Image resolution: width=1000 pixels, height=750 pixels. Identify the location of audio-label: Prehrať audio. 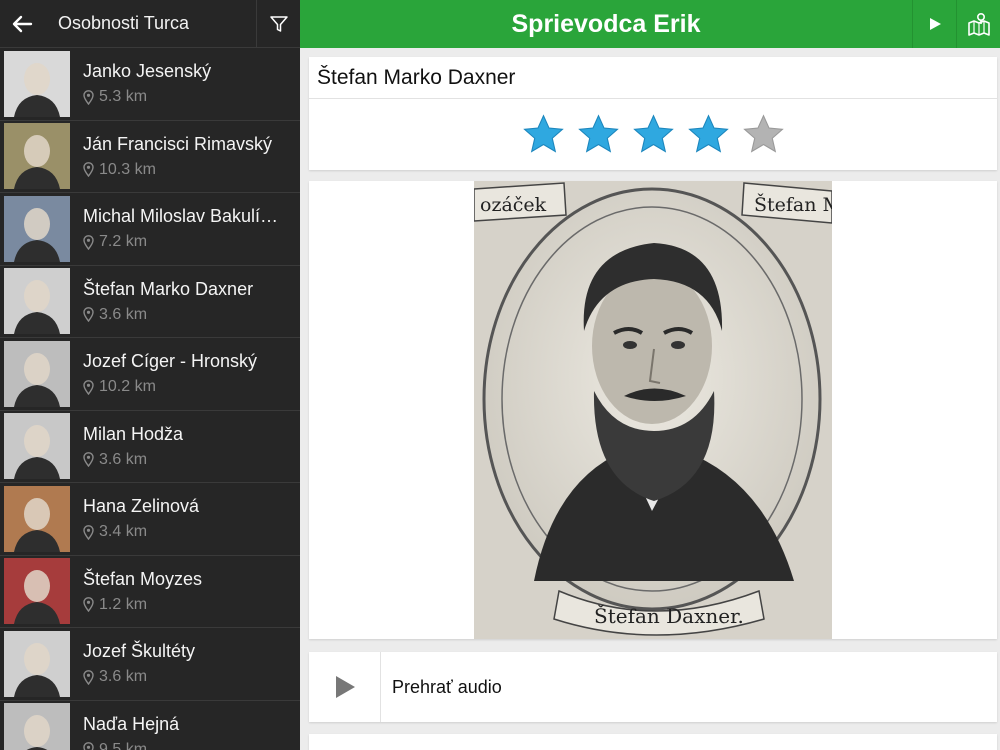
(447, 686).